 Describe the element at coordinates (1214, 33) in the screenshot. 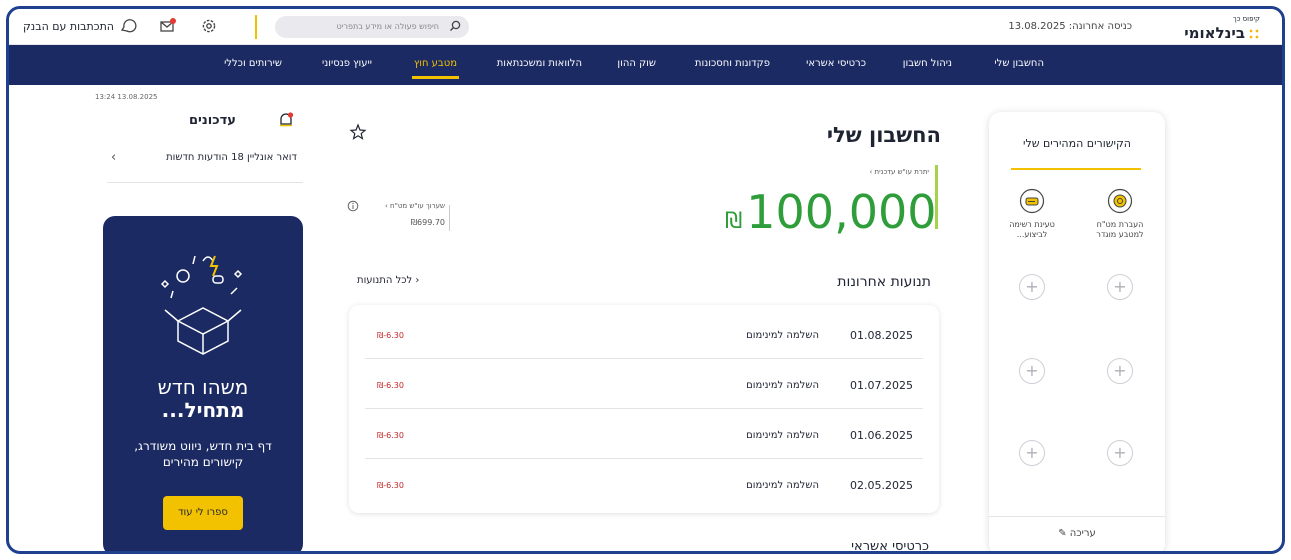

I see `logo-name: בינלאומי` at that location.